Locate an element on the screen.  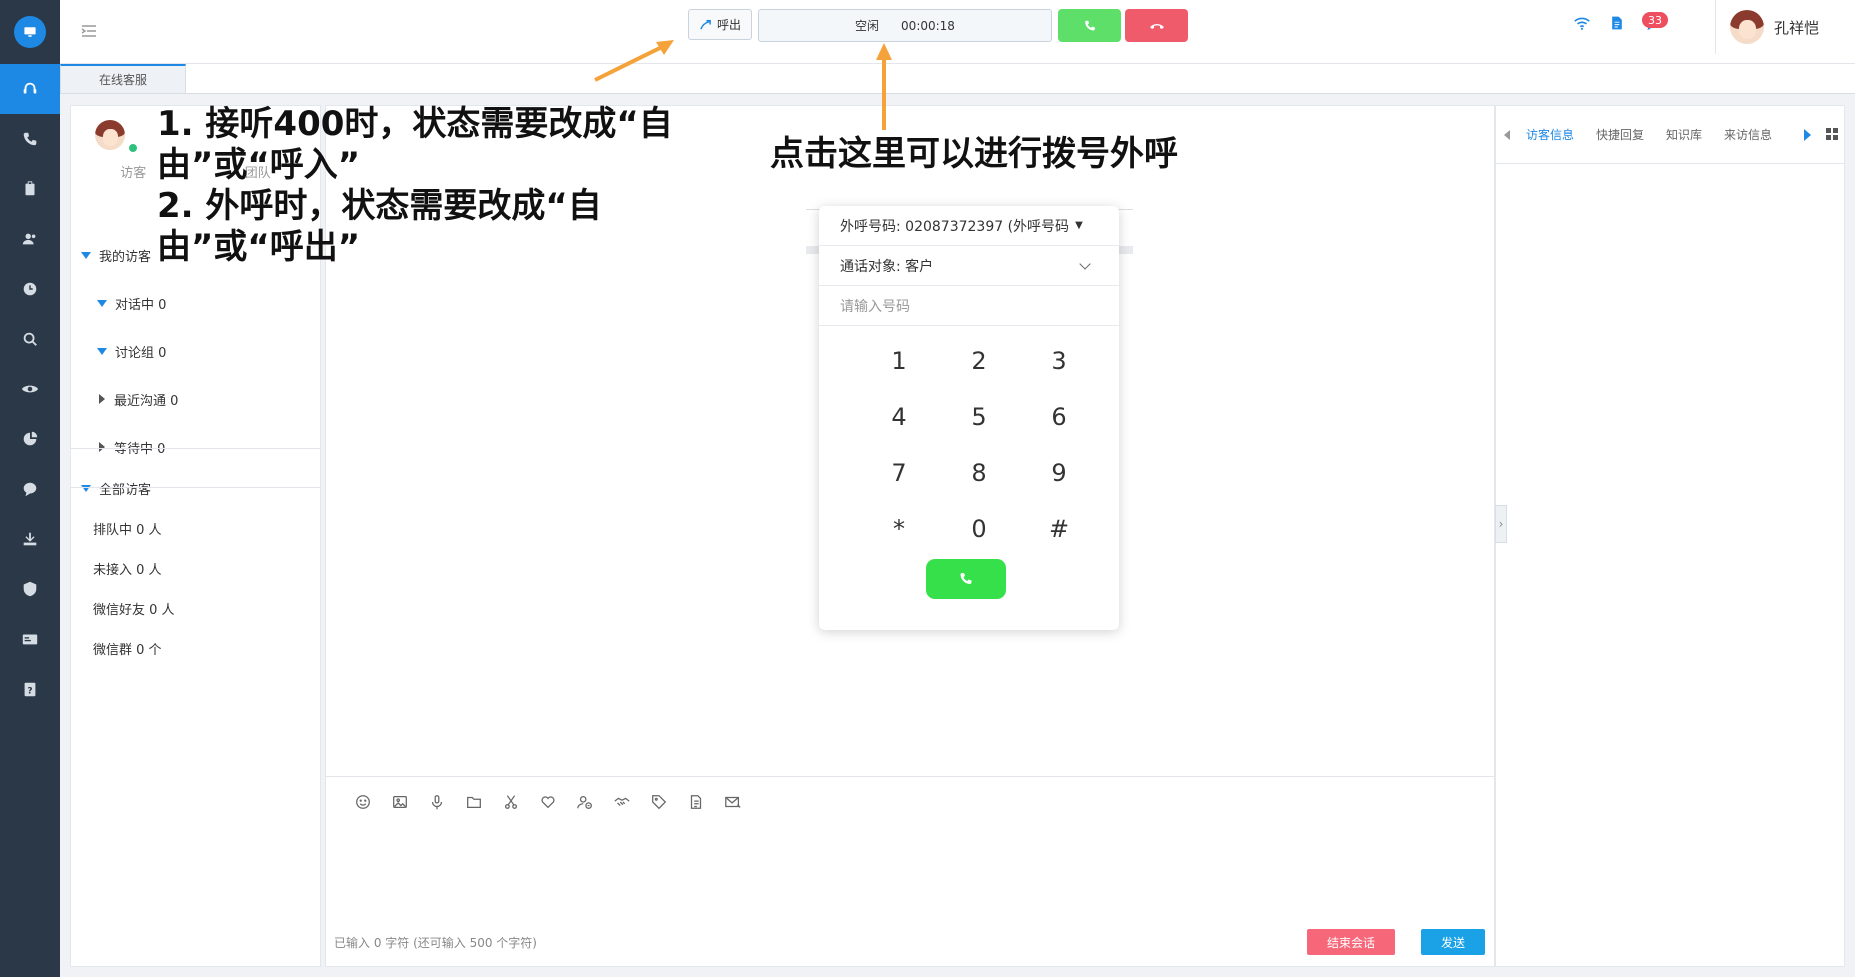
emoji-icon is located at coordinates (363, 802).